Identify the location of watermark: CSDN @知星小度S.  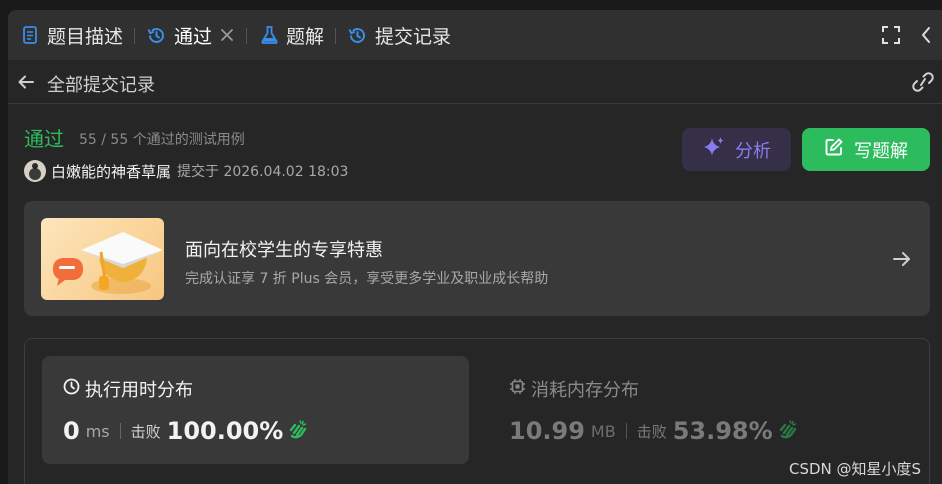
(855, 469).